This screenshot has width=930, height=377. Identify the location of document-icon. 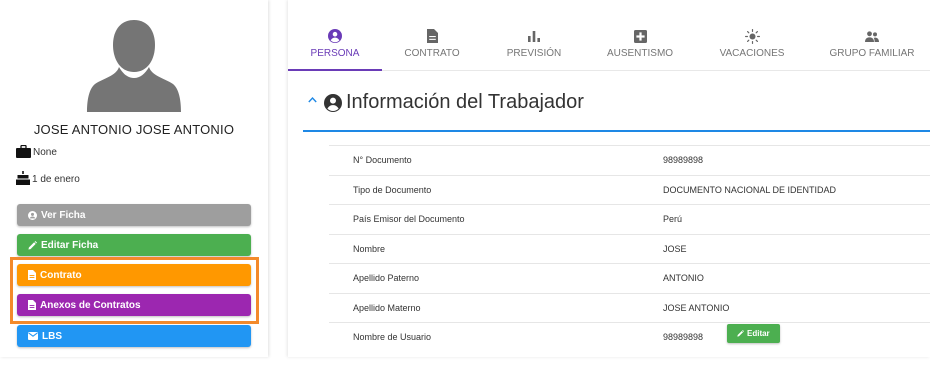
(432, 36).